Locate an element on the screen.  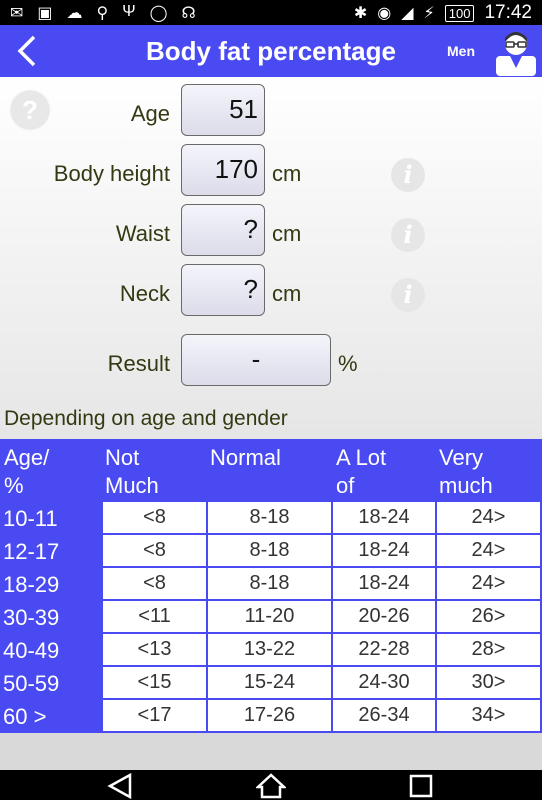
nav-recents-icon is located at coordinates (421, 786).